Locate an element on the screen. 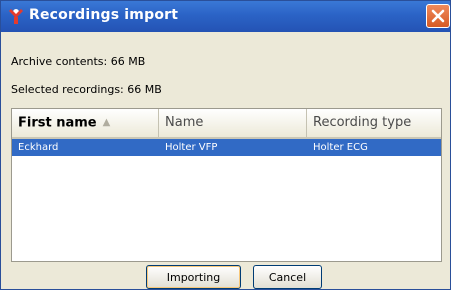 The height and width of the screenshot is (290, 451). column-header-recording-type: Recording type is located at coordinates (374, 123).